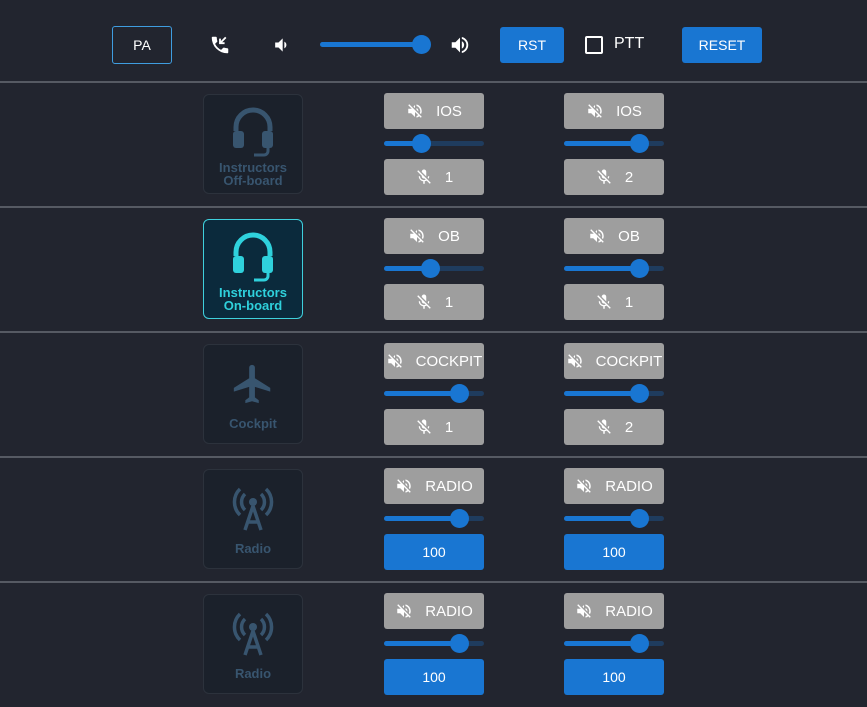 The image size is (867, 707). I want to click on airplane-icon, so click(253, 384).